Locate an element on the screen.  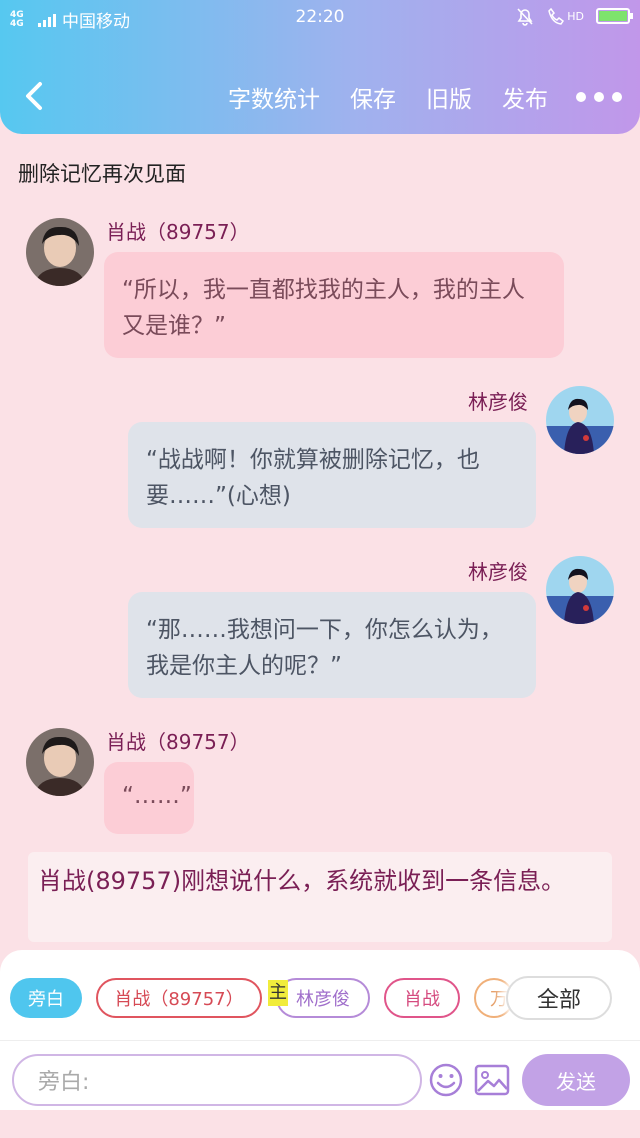
word-count-button: 字数统计 is located at coordinates (274, 97).